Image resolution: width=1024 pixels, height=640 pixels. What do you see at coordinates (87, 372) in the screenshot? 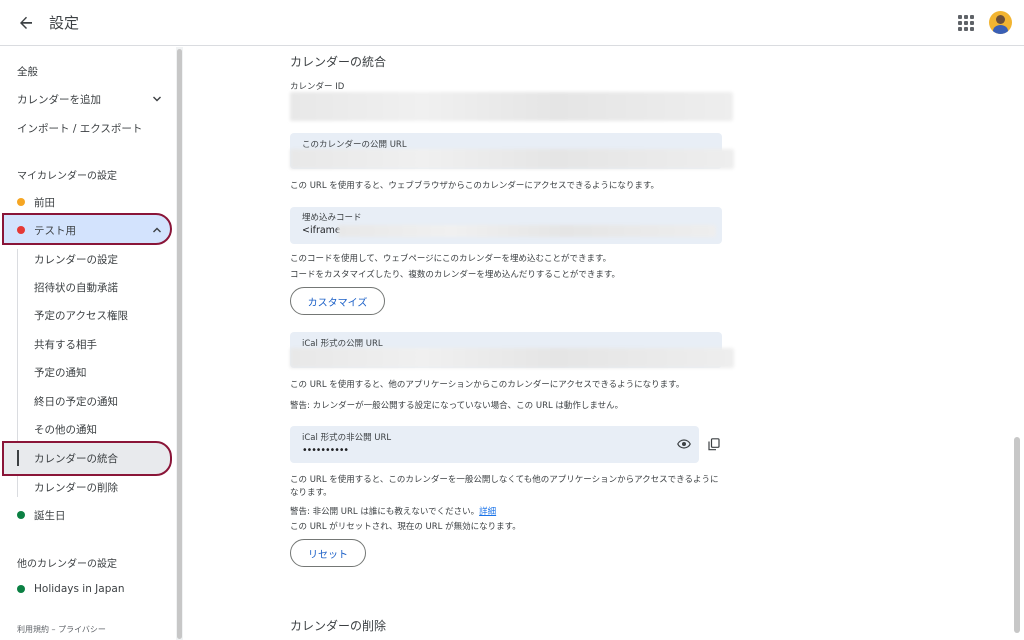
I see `sidebar-subitem-event-notifications: 予定の通知` at bounding box center [87, 372].